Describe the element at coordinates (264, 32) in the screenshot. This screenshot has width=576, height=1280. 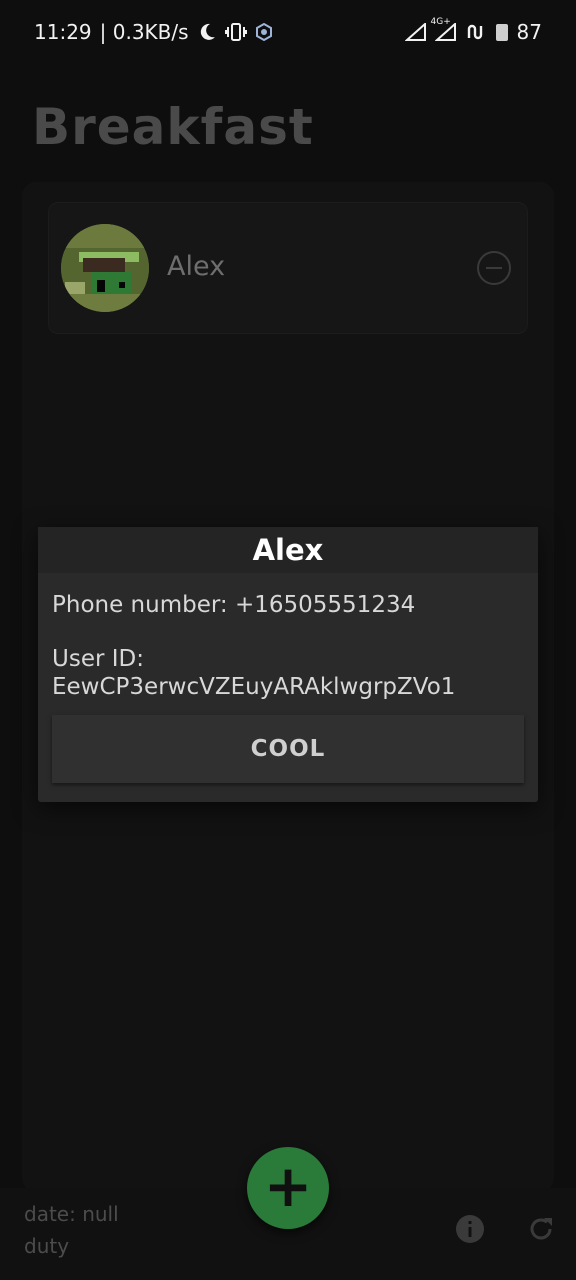
I see `settings-gear-icon` at that location.